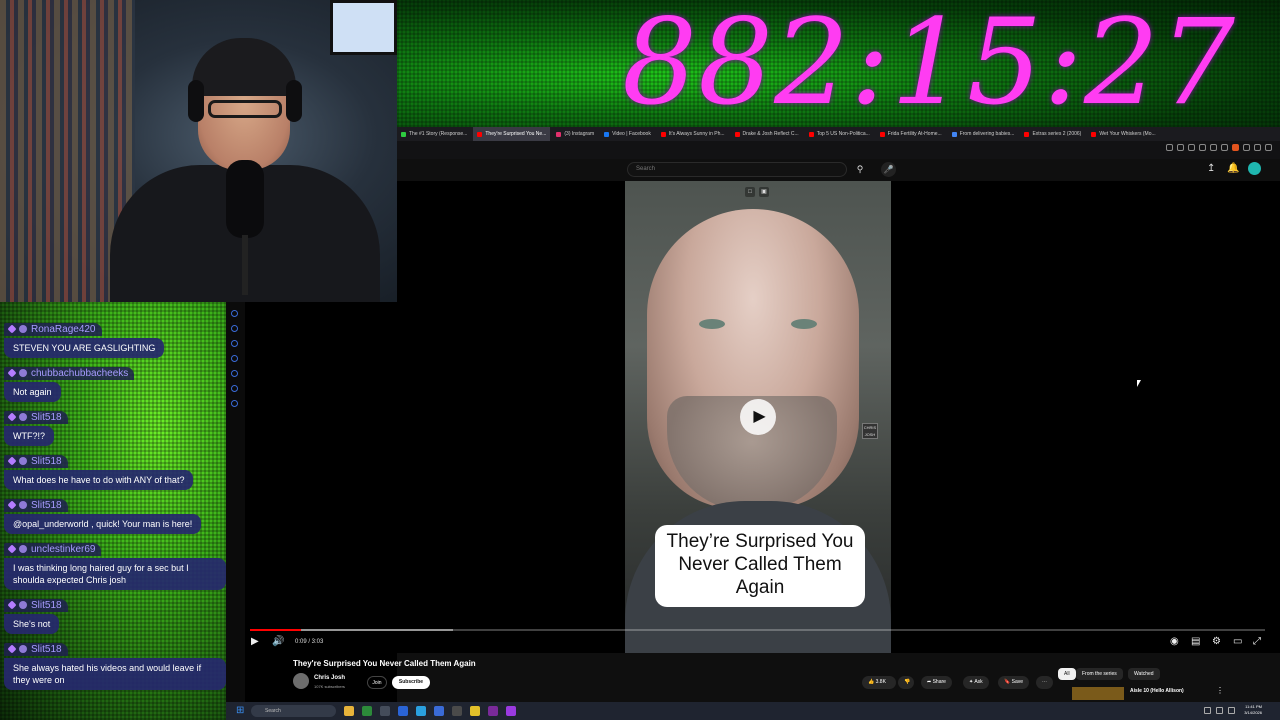  I want to click on recommended-thumbnail, so click(1098, 693).